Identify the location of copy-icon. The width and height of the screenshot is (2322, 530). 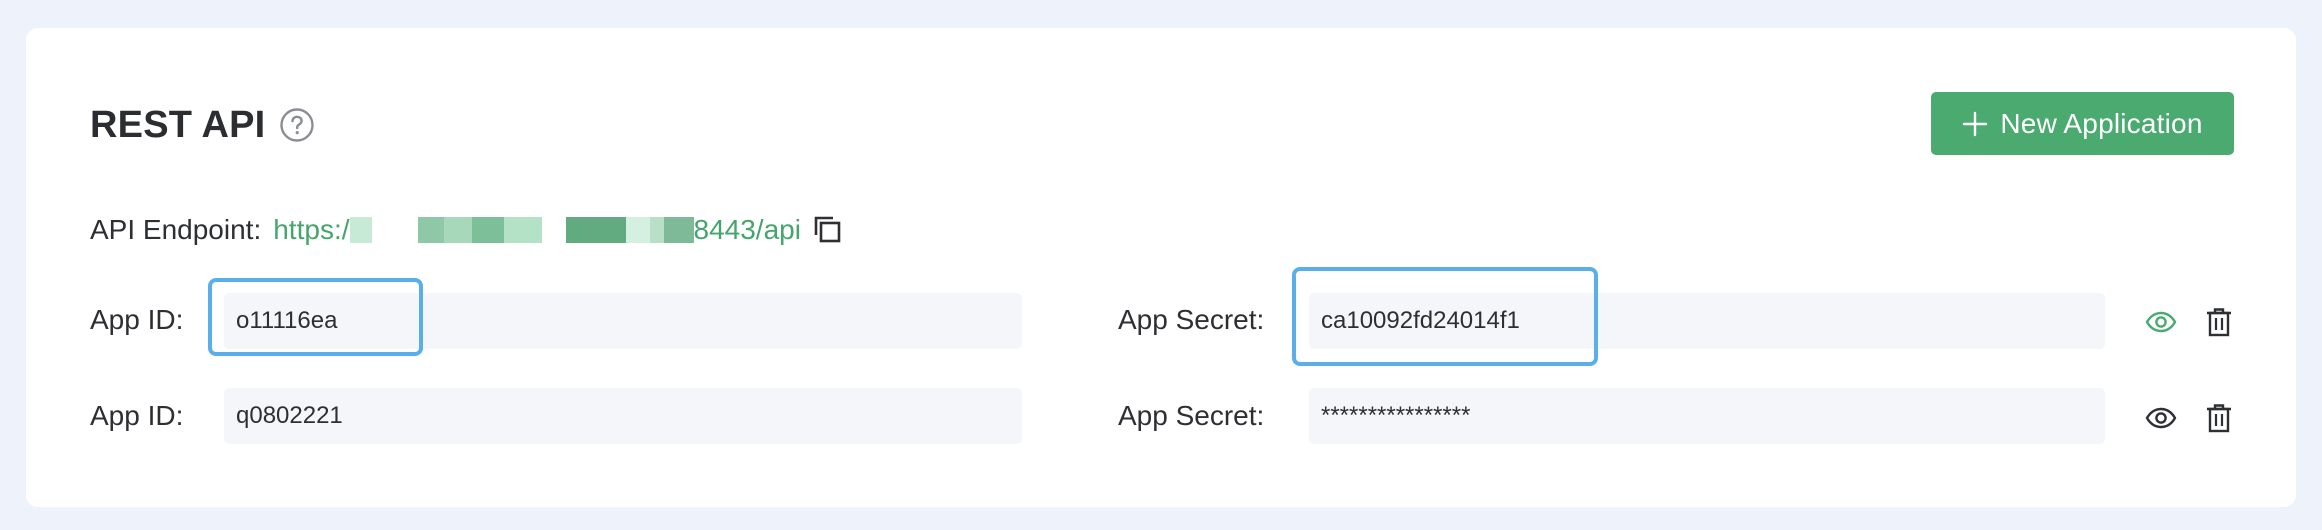
(828, 230).